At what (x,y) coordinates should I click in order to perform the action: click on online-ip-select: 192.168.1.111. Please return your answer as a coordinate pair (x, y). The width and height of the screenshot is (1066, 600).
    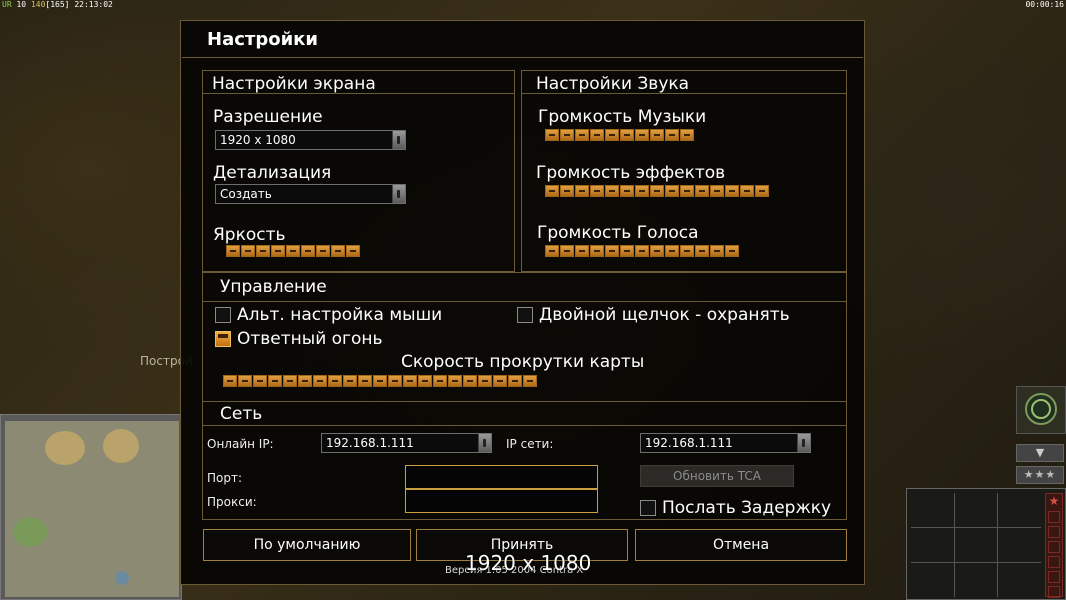
    Looking at the image, I should click on (406, 443).